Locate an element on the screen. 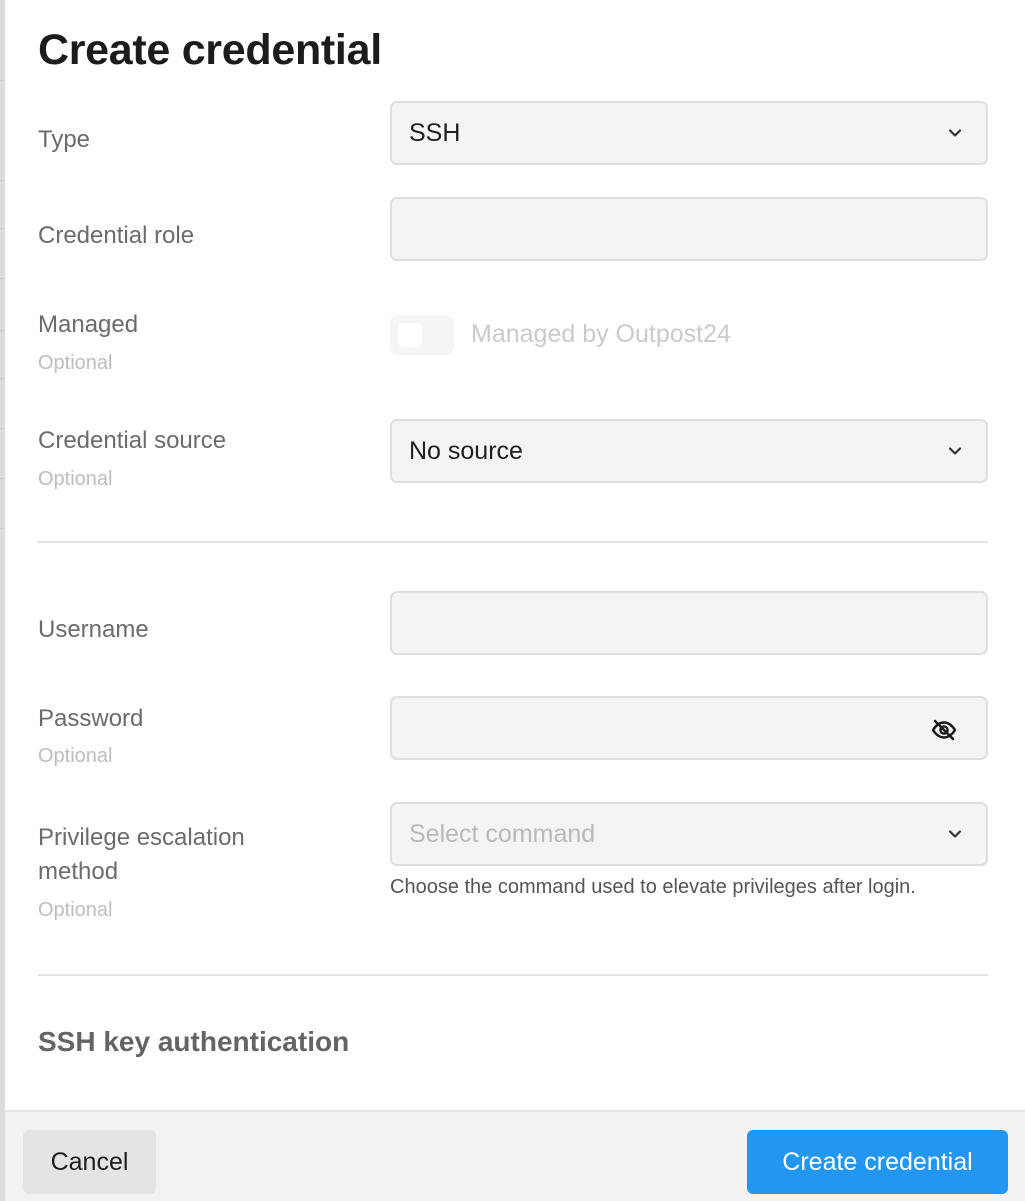 The image size is (1025, 1201). credential-role-input is located at coordinates (689, 229).